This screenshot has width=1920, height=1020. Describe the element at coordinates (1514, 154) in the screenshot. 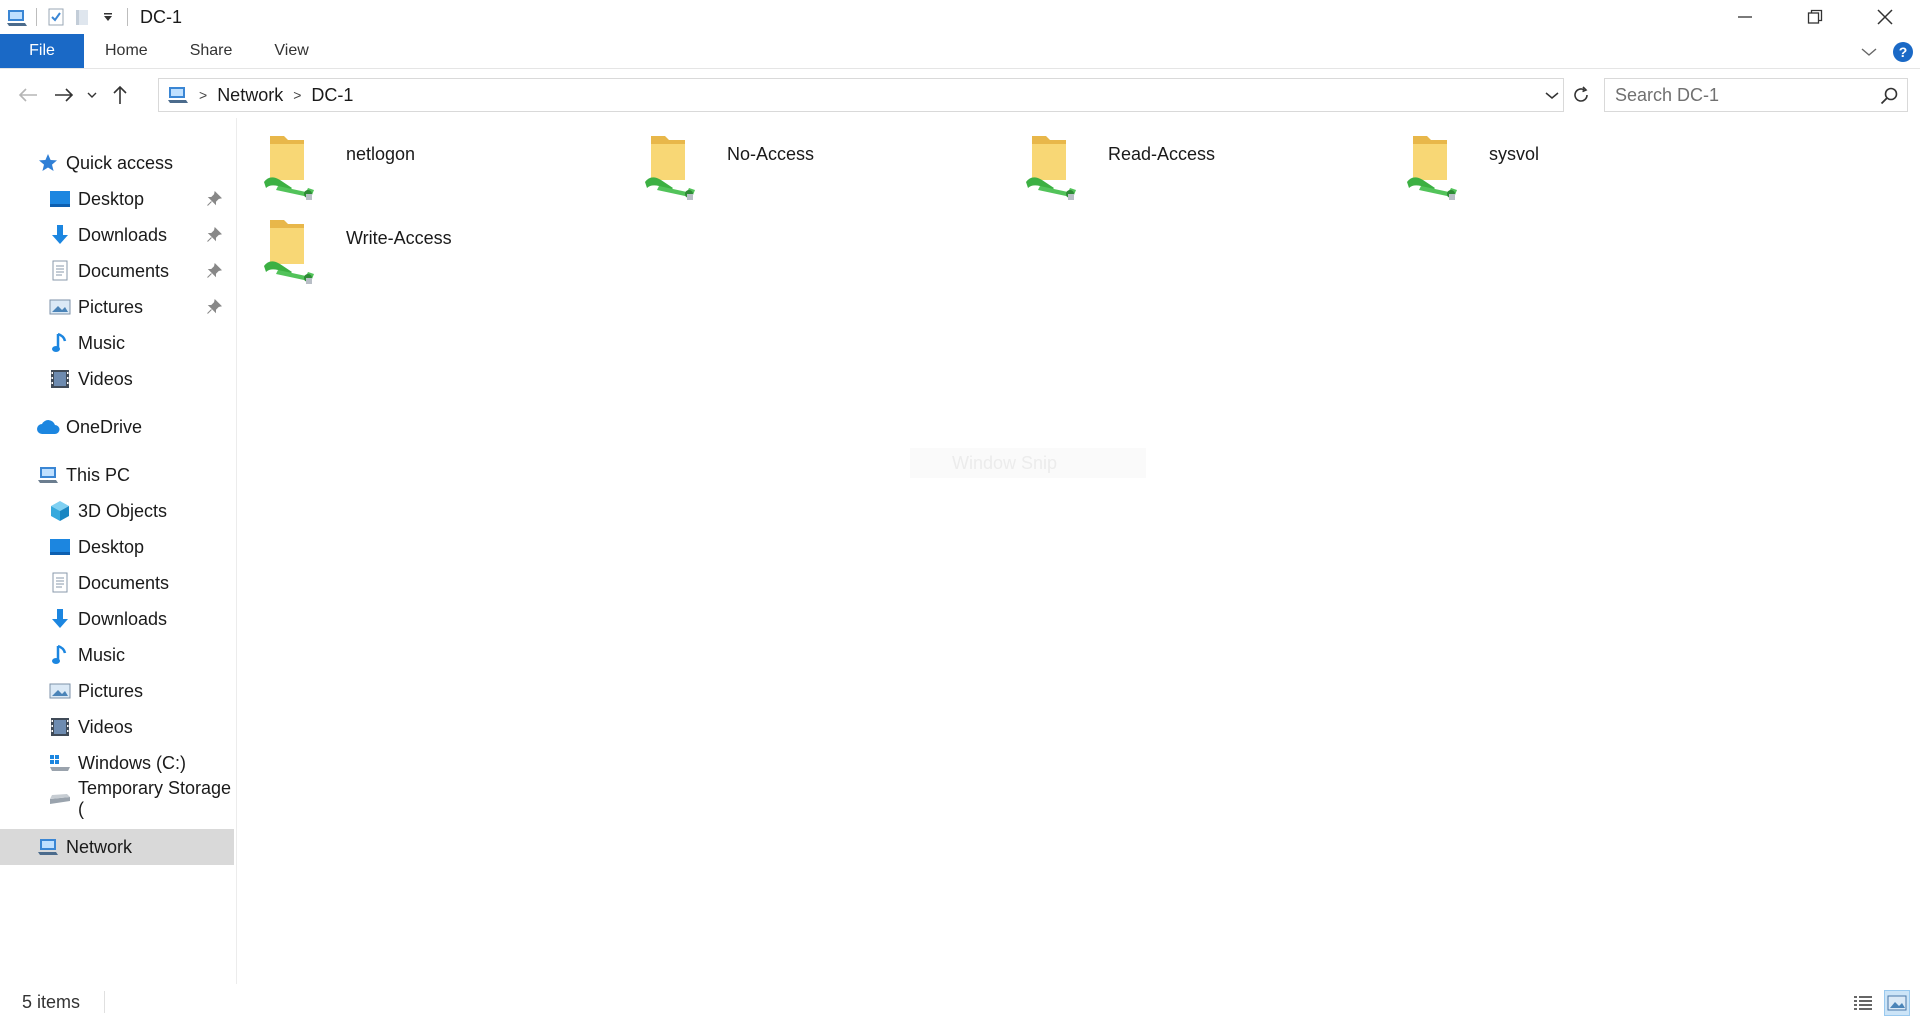

I see `folder-name: sysvol` at that location.